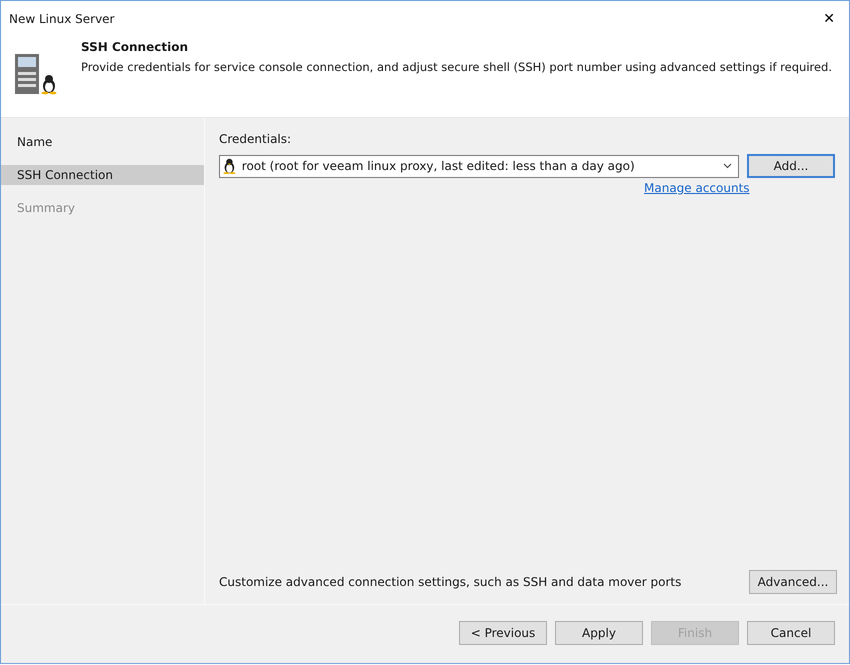  What do you see at coordinates (456, 67) in the screenshot?
I see `page-description: Provide credentials for service console connection, and adjust secure shell (SSH) port number using advanced settings if required.` at bounding box center [456, 67].